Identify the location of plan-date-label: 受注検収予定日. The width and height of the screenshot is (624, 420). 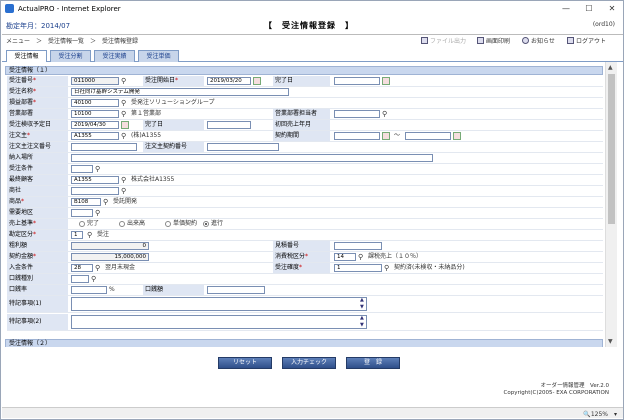
(38, 125).